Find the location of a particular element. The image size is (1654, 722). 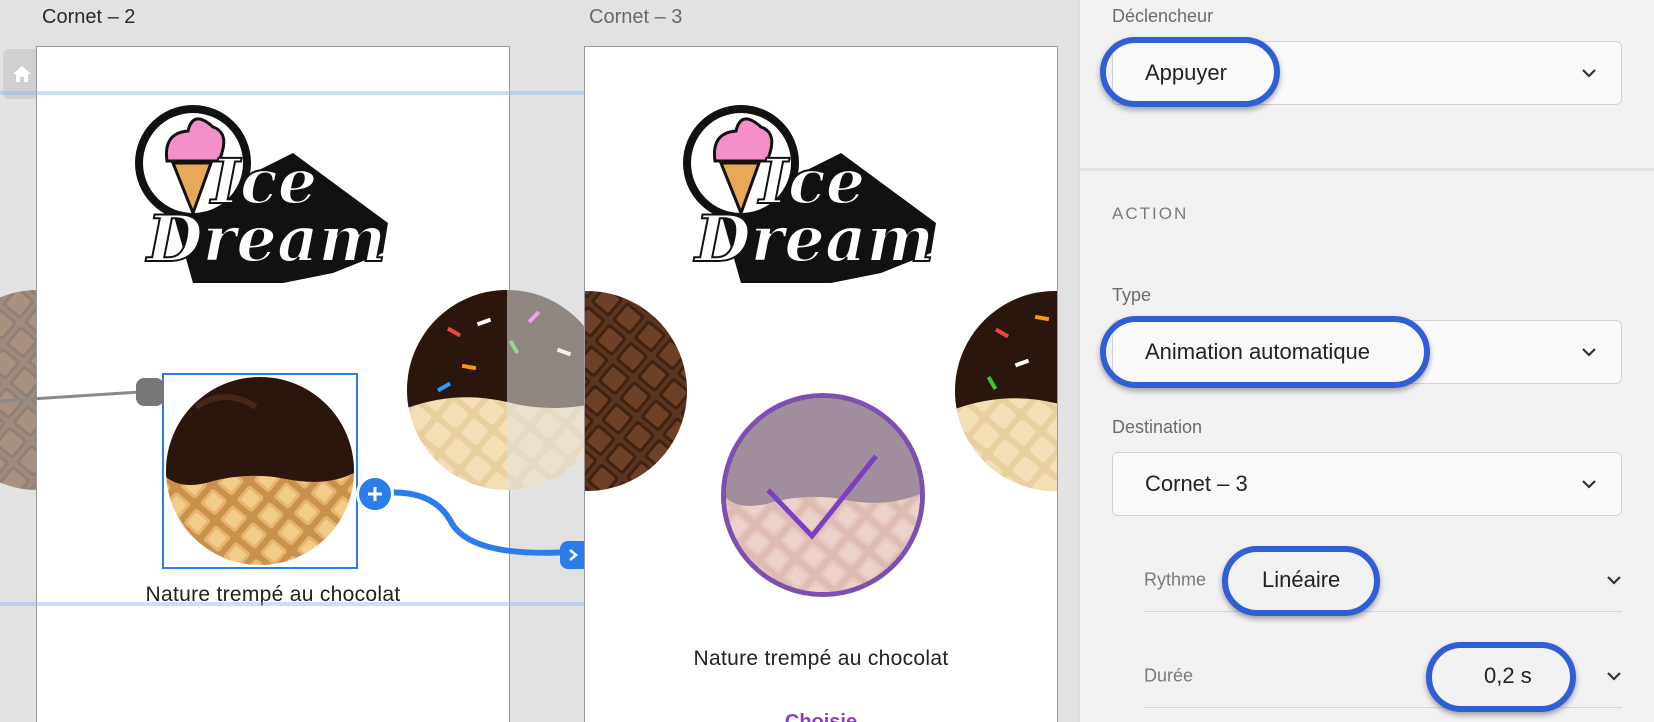

action-section-title: ACTION is located at coordinates (1150, 213).